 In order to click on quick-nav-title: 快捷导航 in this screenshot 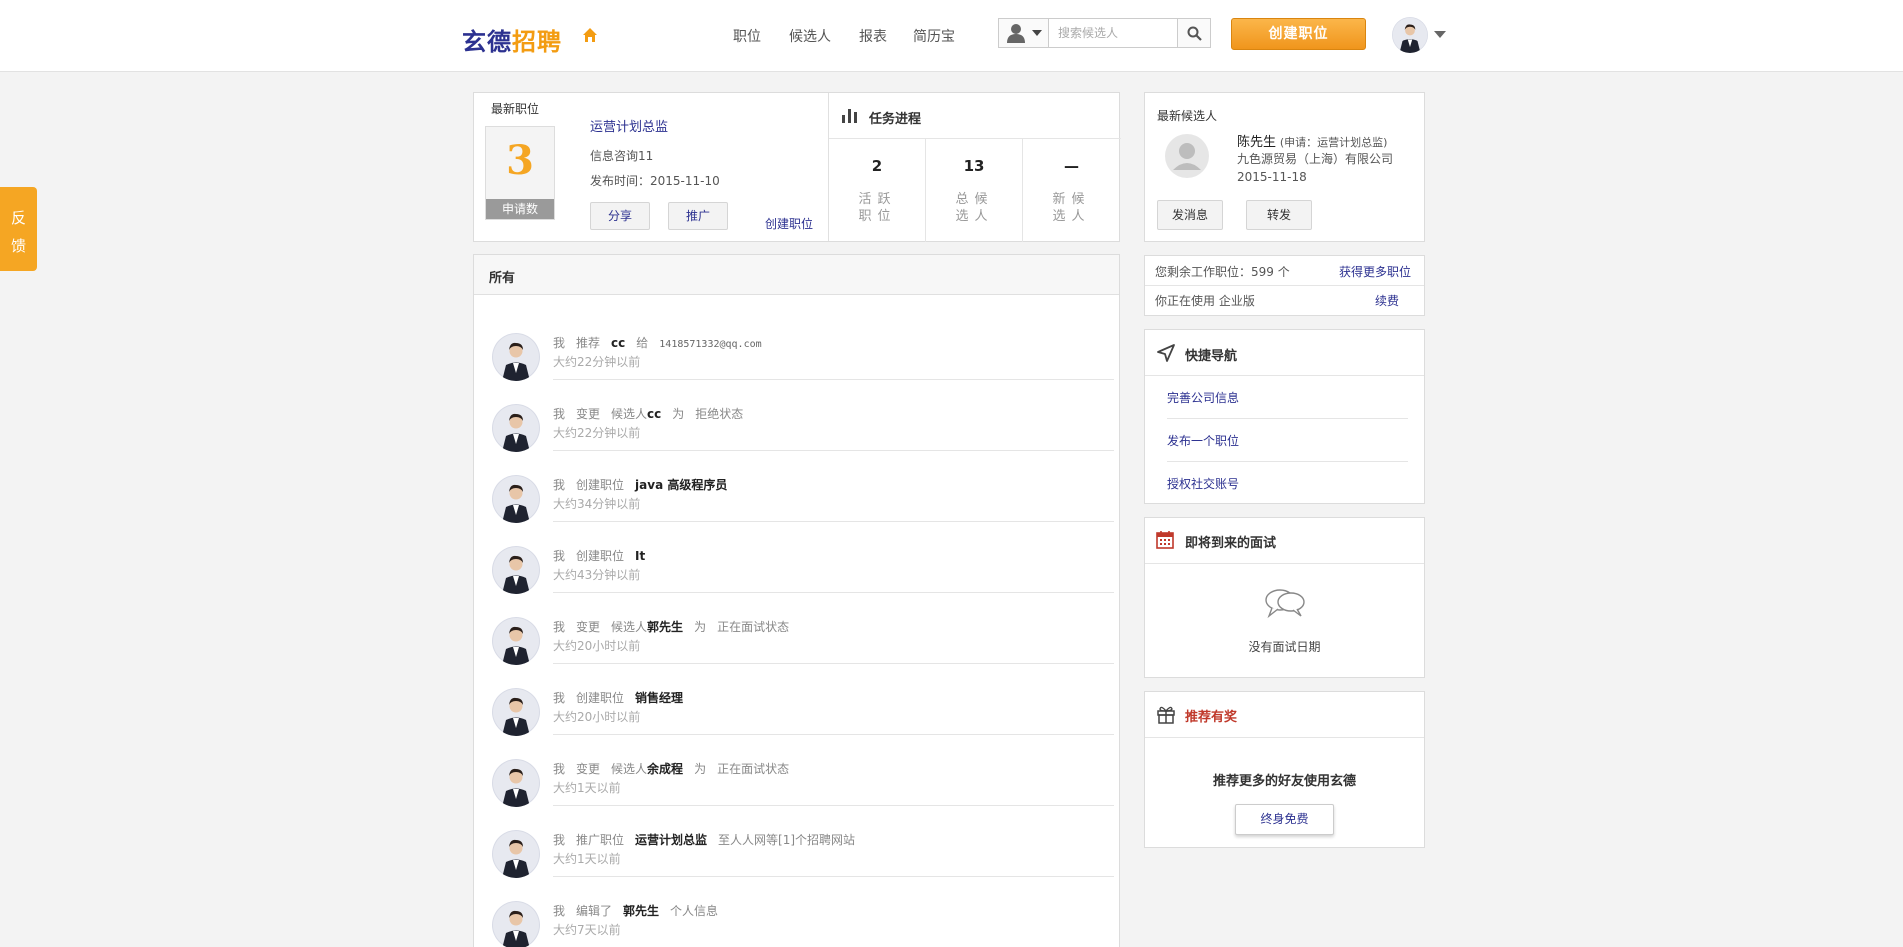, I will do `click(1211, 356)`.